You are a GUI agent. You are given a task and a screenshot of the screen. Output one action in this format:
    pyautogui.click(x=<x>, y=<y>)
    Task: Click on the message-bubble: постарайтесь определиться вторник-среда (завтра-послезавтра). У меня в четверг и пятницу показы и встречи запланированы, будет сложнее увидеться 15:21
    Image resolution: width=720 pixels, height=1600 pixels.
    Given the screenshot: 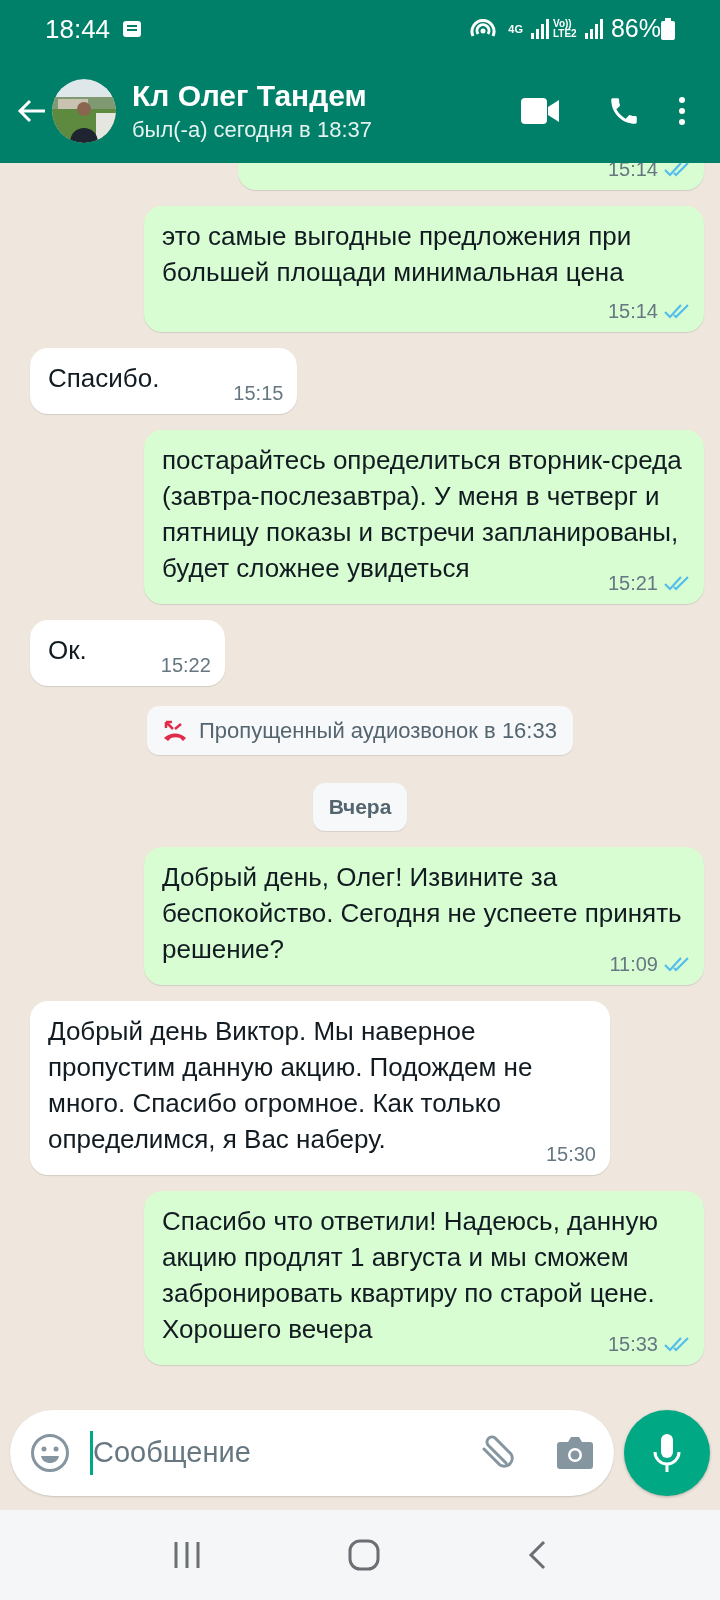 What is the action you would take?
    pyautogui.click(x=424, y=517)
    